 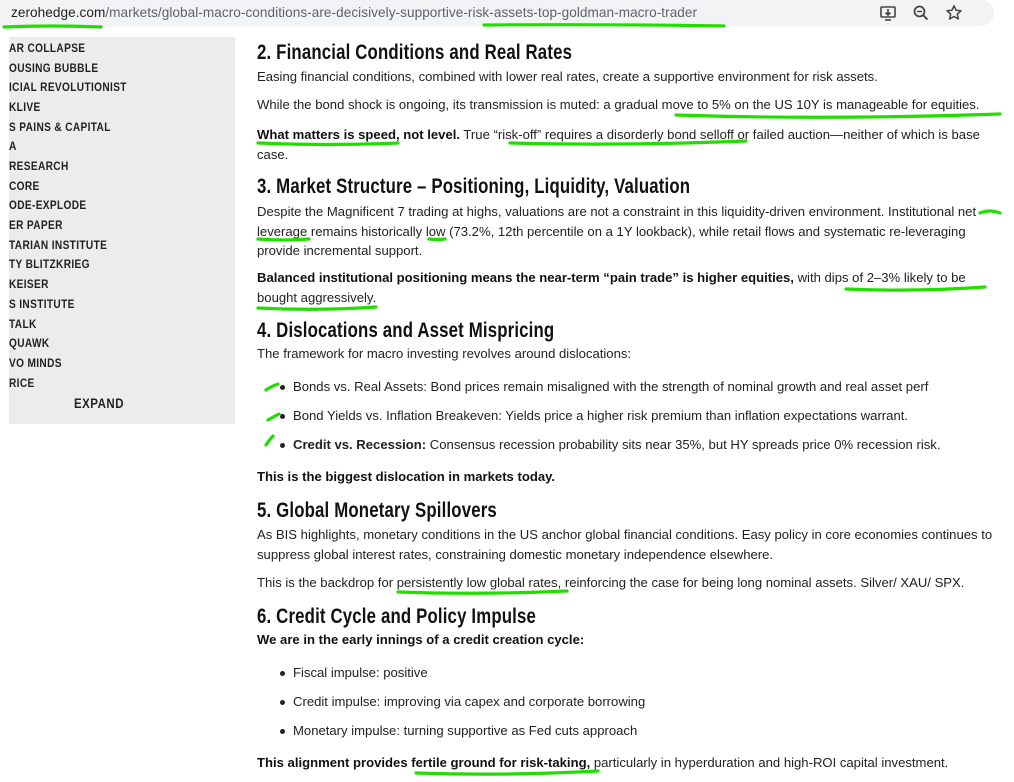 I want to click on sidebar-item: KEISER, so click(x=97, y=285).